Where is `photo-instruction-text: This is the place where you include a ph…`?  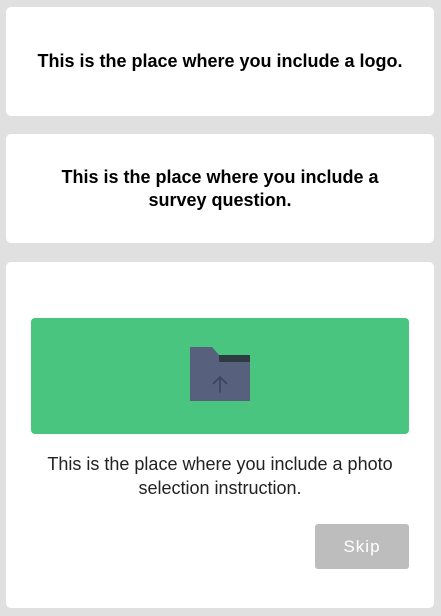 photo-instruction-text: This is the place where you include a ph… is located at coordinates (220, 476).